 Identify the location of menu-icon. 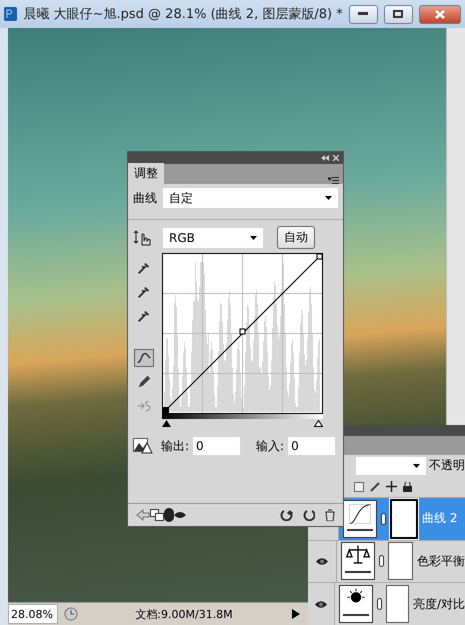
(333, 180).